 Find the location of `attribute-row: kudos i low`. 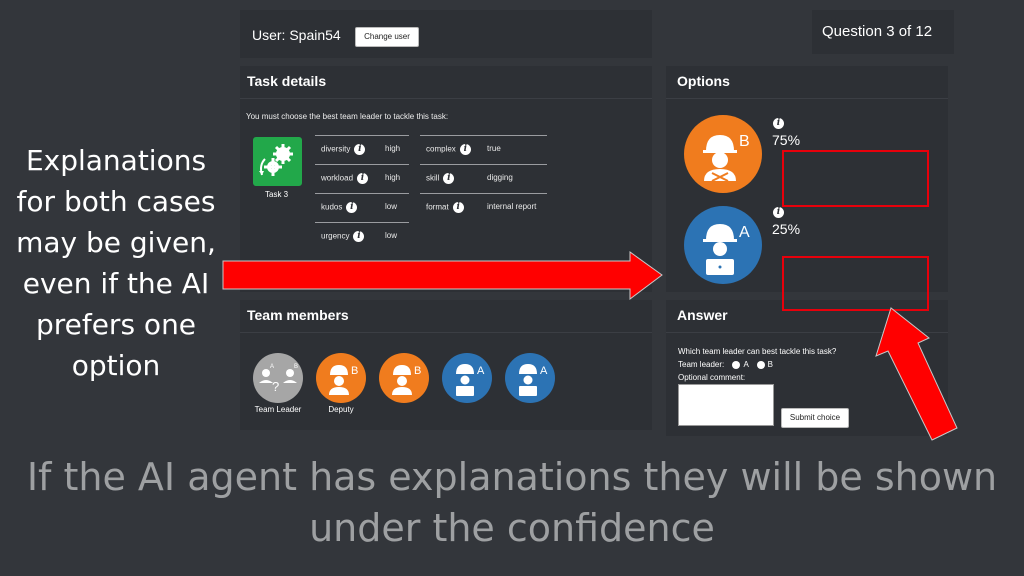

attribute-row: kudos i low is located at coordinates (362, 207).